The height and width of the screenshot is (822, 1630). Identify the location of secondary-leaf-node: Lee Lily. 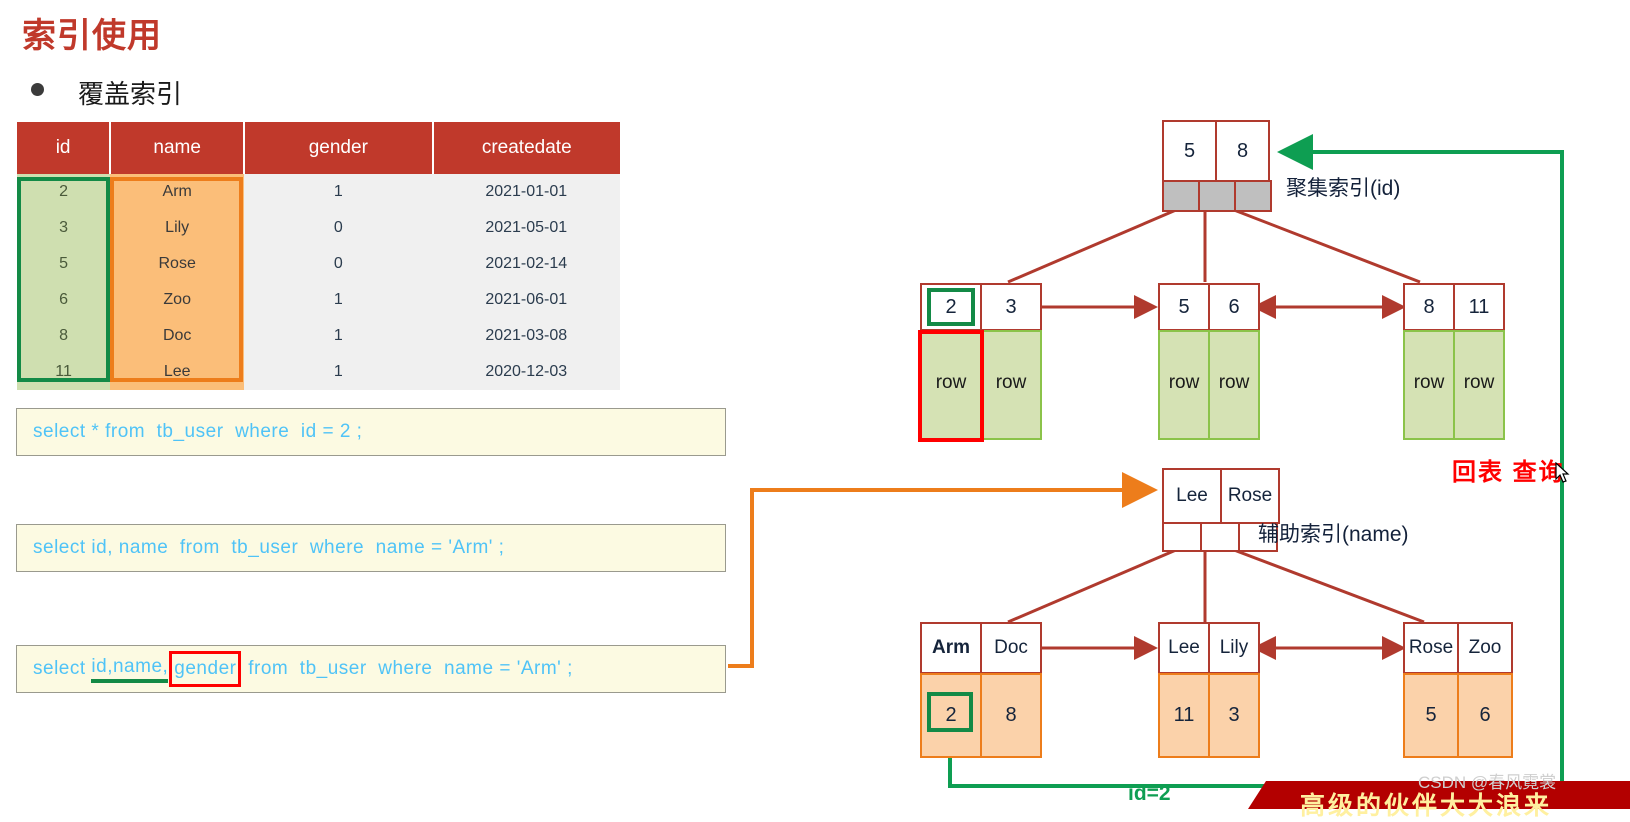
(1209, 648).